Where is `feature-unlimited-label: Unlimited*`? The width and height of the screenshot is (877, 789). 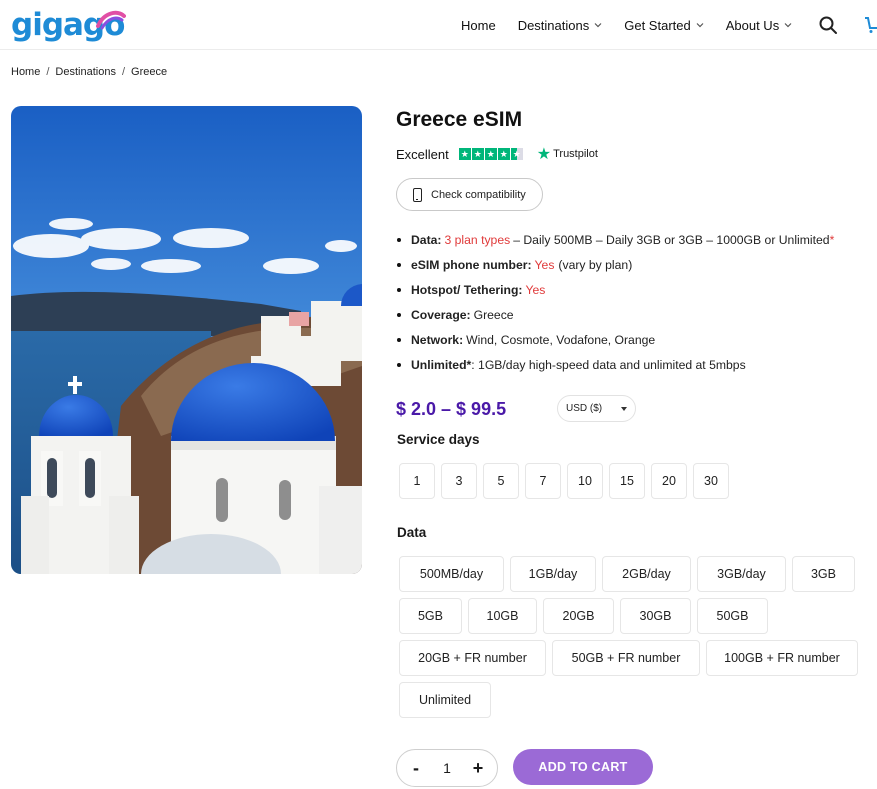
feature-unlimited-label: Unlimited* is located at coordinates (441, 364).